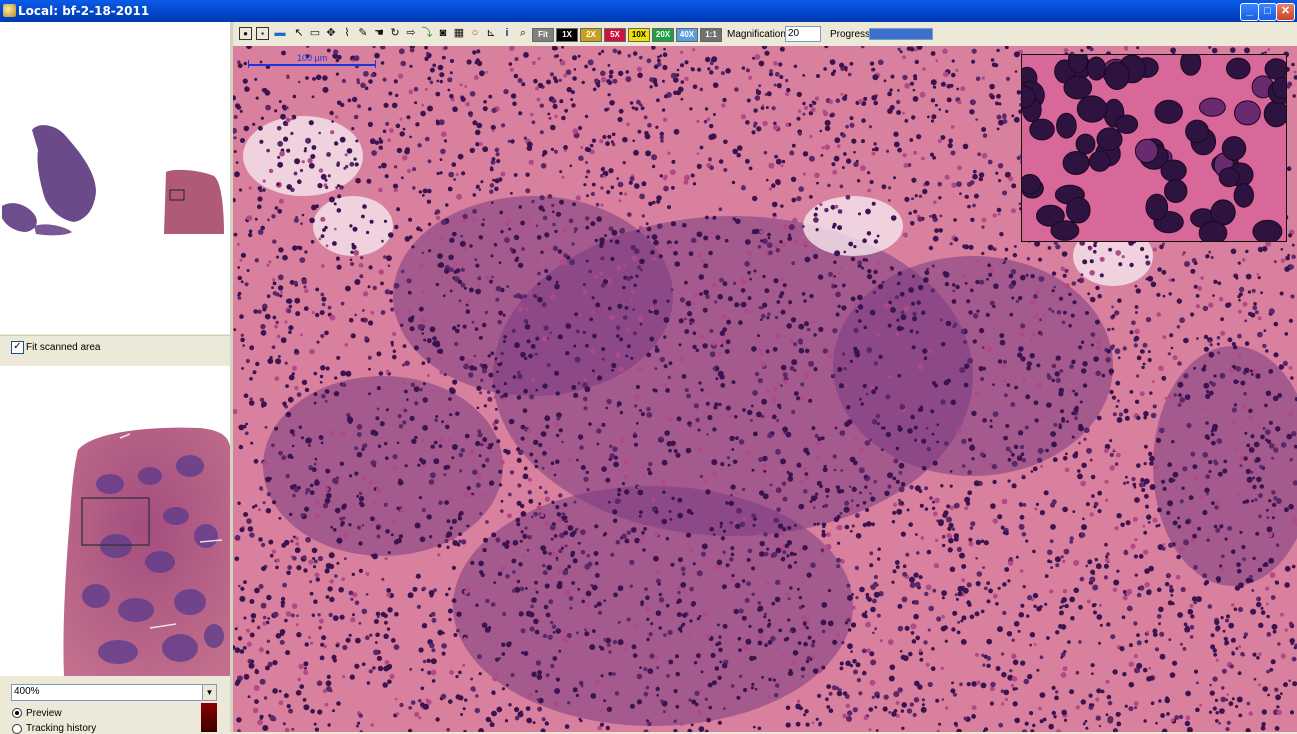 This screenshot has width=1297, height=734. What do you see at coordinates (543, 35) in the screenshot?
I see `mag-fit-button: Fit` at bounding box center [543, 35].